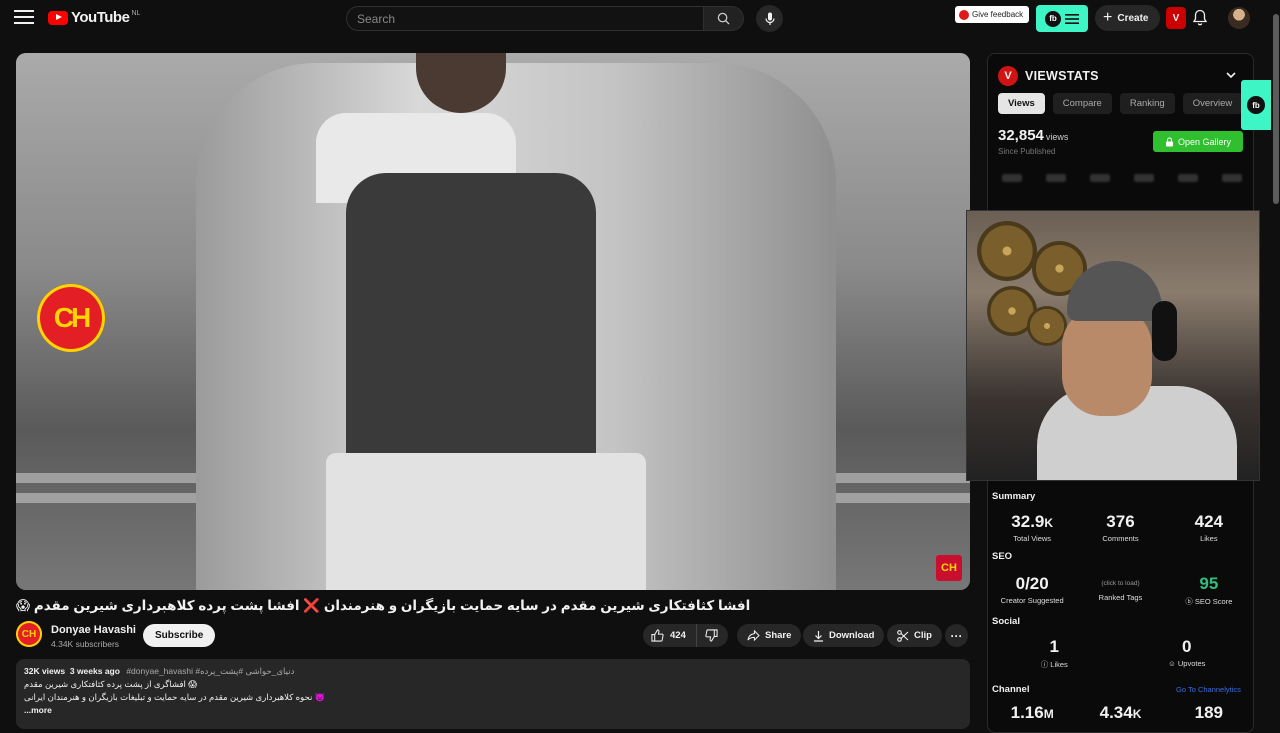 This screenshot has width=1280, height=733. What do you see at coordinates (94, 671) in the screenshot?
I see `upload-age: 3 weeks ago` at bounding box center [94, 671].